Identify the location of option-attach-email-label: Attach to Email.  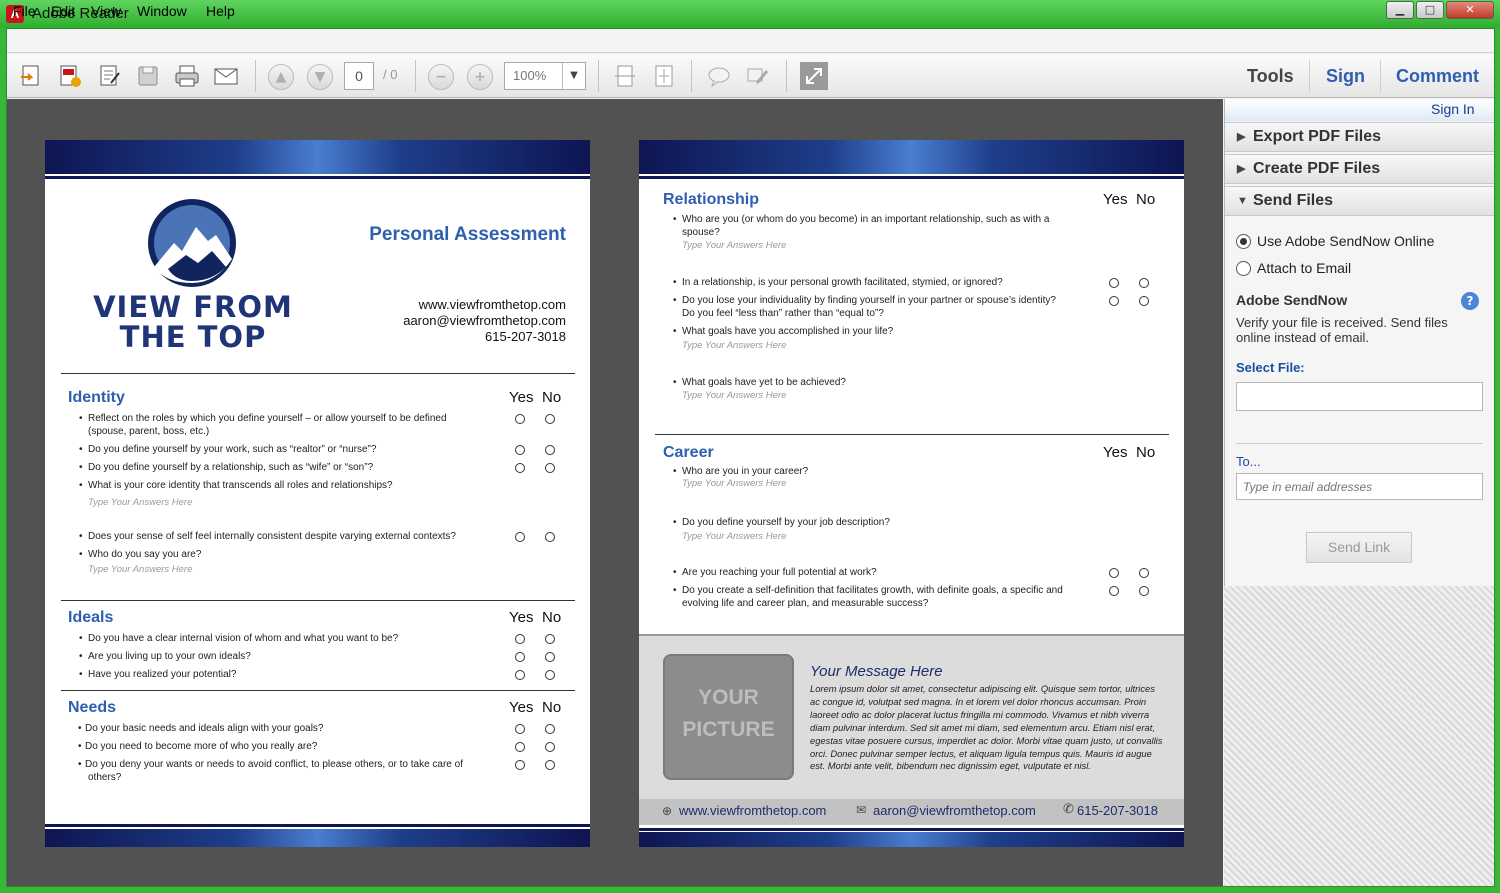
(1304, 268).